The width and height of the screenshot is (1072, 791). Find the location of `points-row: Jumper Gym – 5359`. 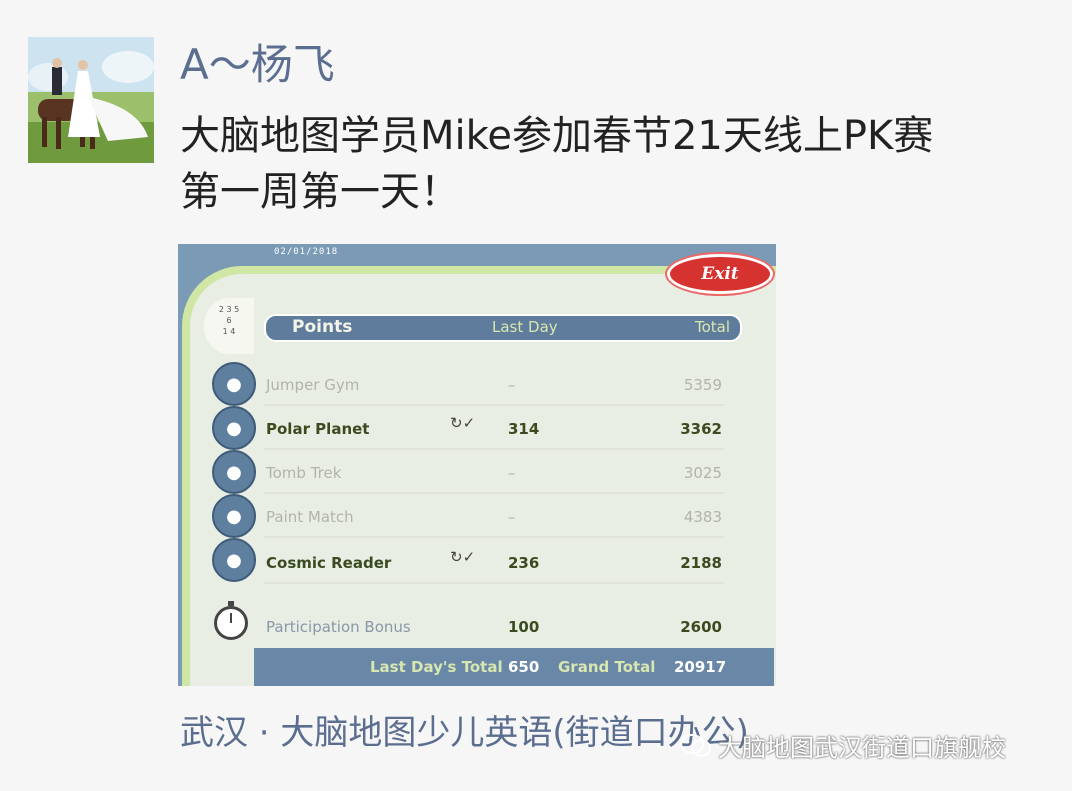

points-row: Jumper Gym – 5359 is located at coordinates (494, 385).